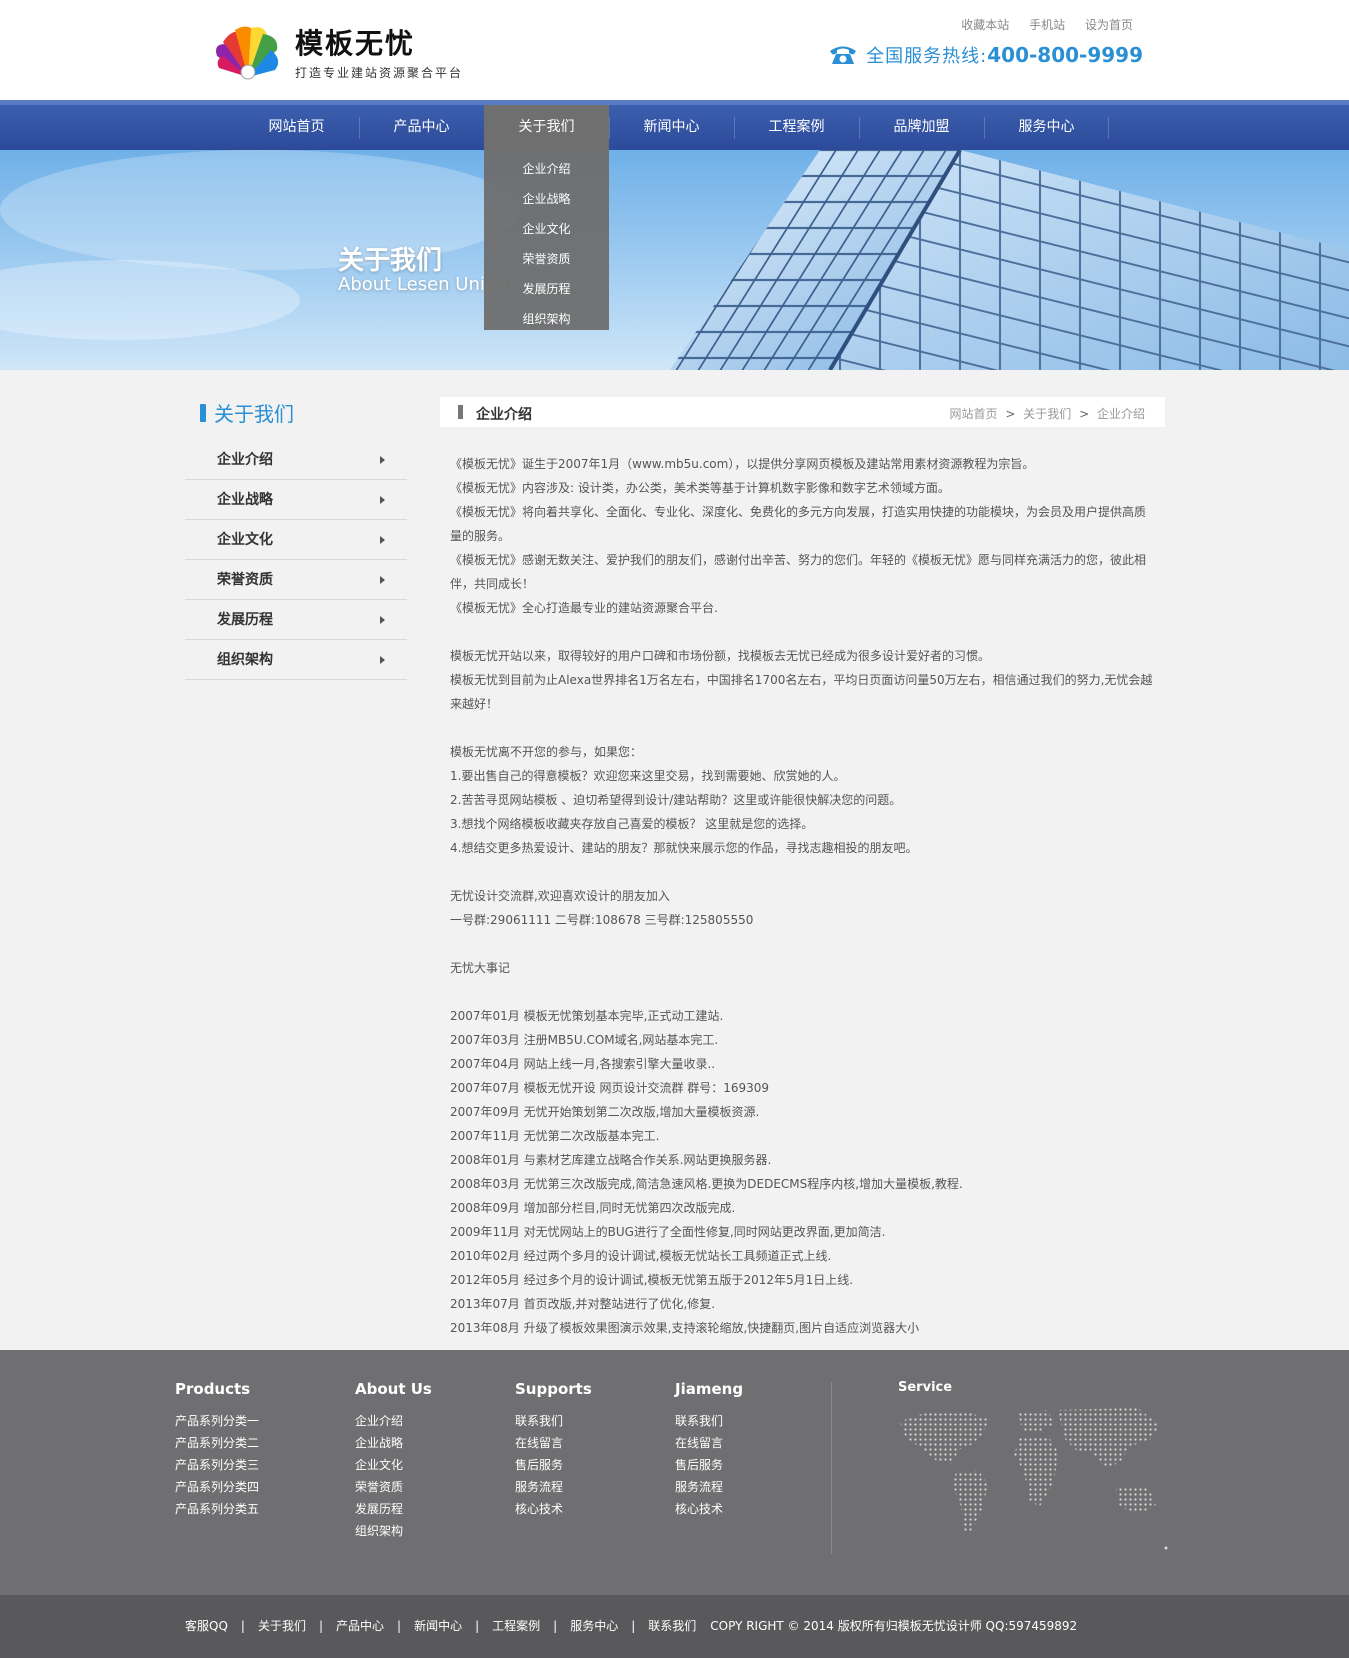 This screenshot has height=1658, width=1349. Describe the element at coordinates (360, 1626) in the screenshot. I see `bottom-link-products: 产品中心` at that location.